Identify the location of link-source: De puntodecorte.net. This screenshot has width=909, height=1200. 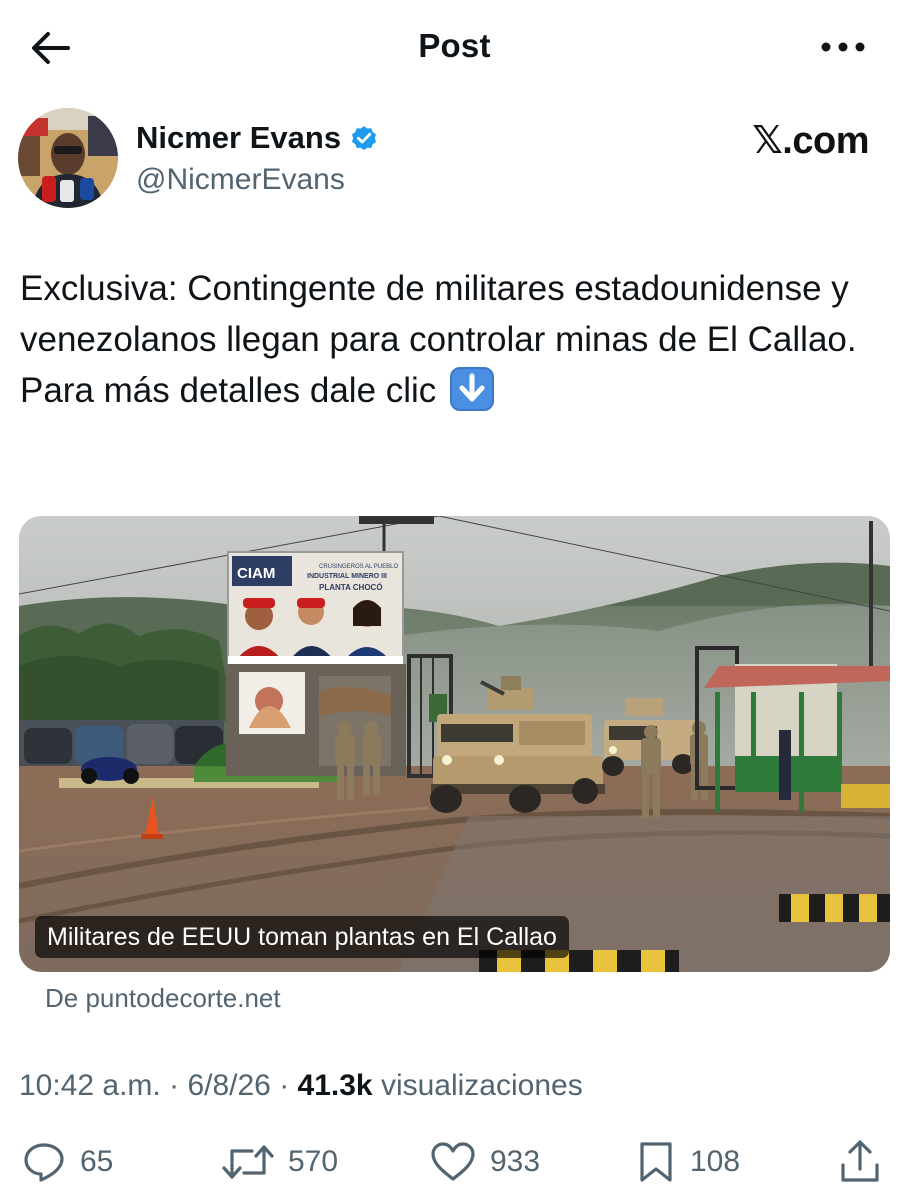
(163, 998).